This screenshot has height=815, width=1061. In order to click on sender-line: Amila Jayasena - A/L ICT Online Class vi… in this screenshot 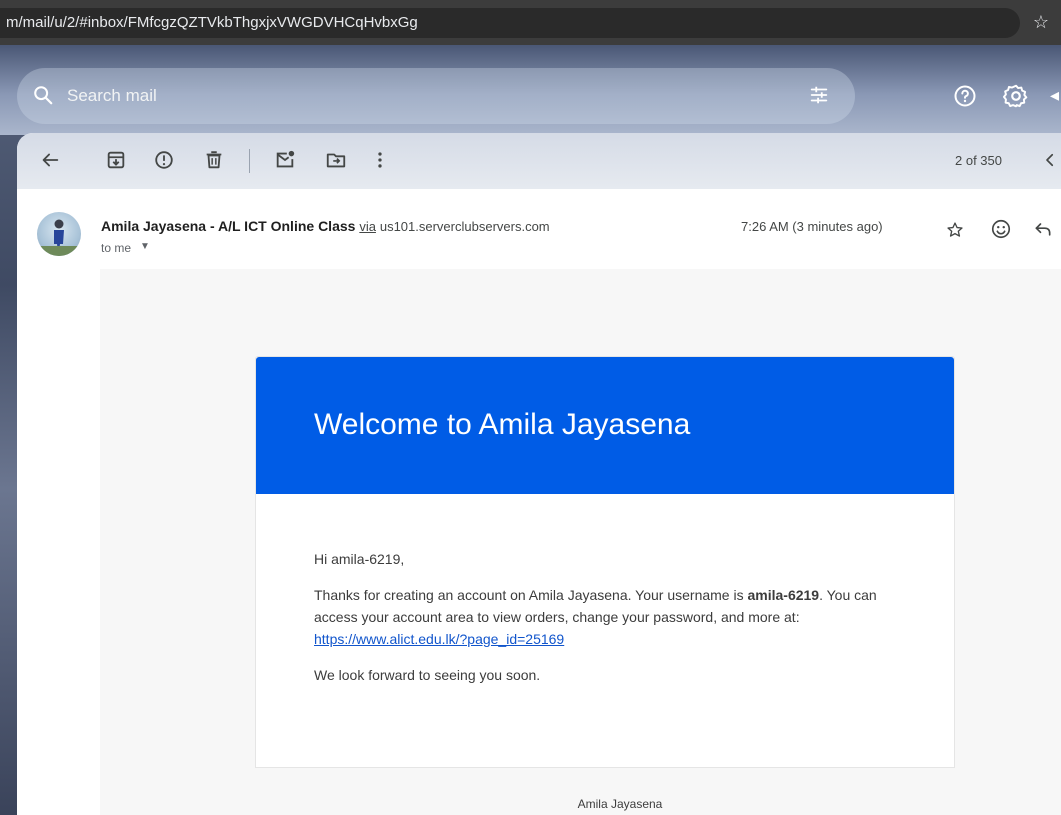, I will do `click(325, 226)`.